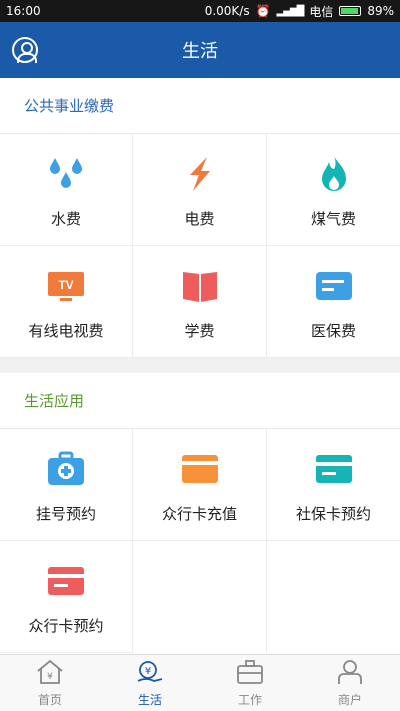  Describe the element at coordinates (66, 469) in the screenshot. I see `medical-kit-icon` at that location.